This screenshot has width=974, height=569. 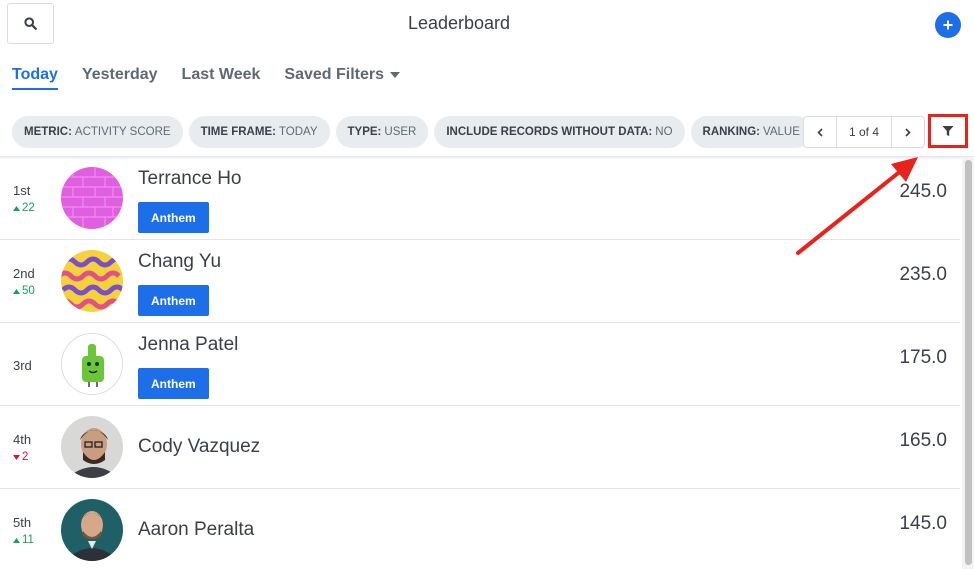 What do you see at coordinates (24, 208) in the screenshot?
I see `rank-change: 22` at bounding box center [24, 208].